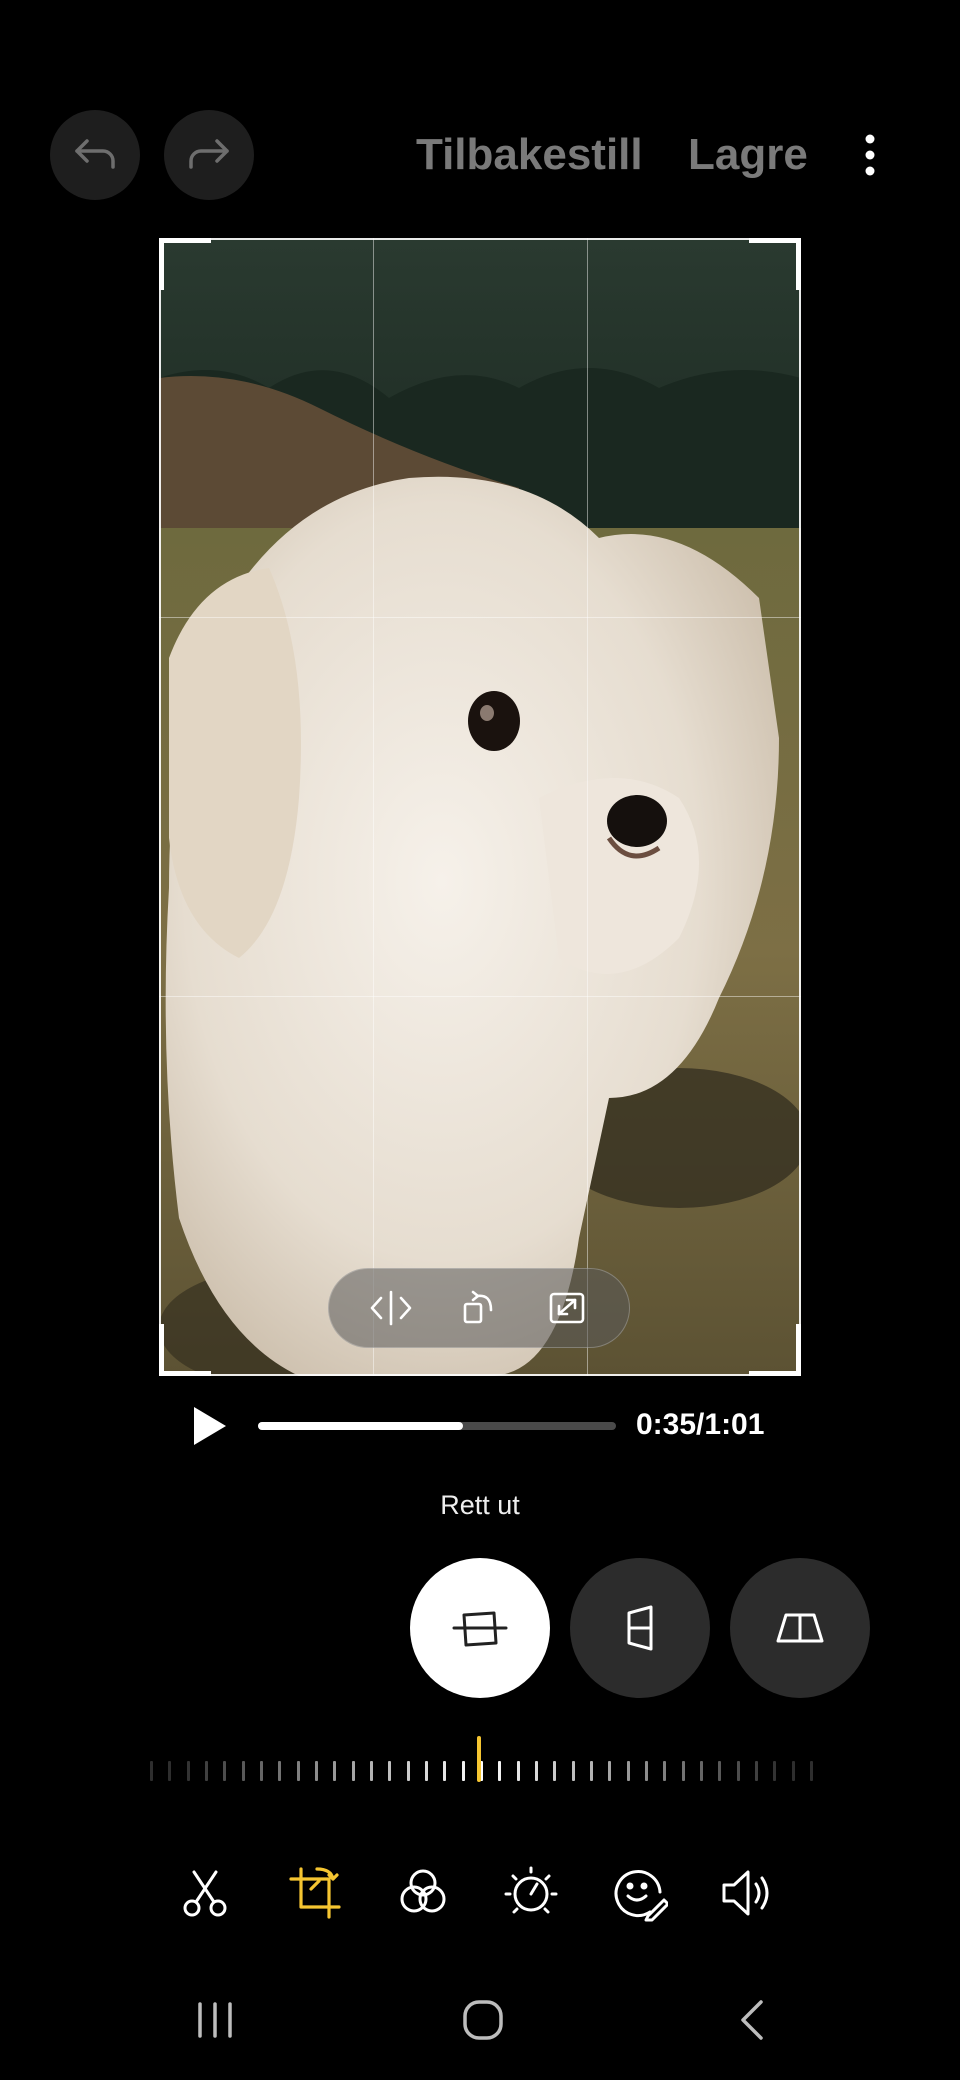 The height and width of the screenshot is (2080, 960). I want to click on save-button: Lagre, so click(748, 155).